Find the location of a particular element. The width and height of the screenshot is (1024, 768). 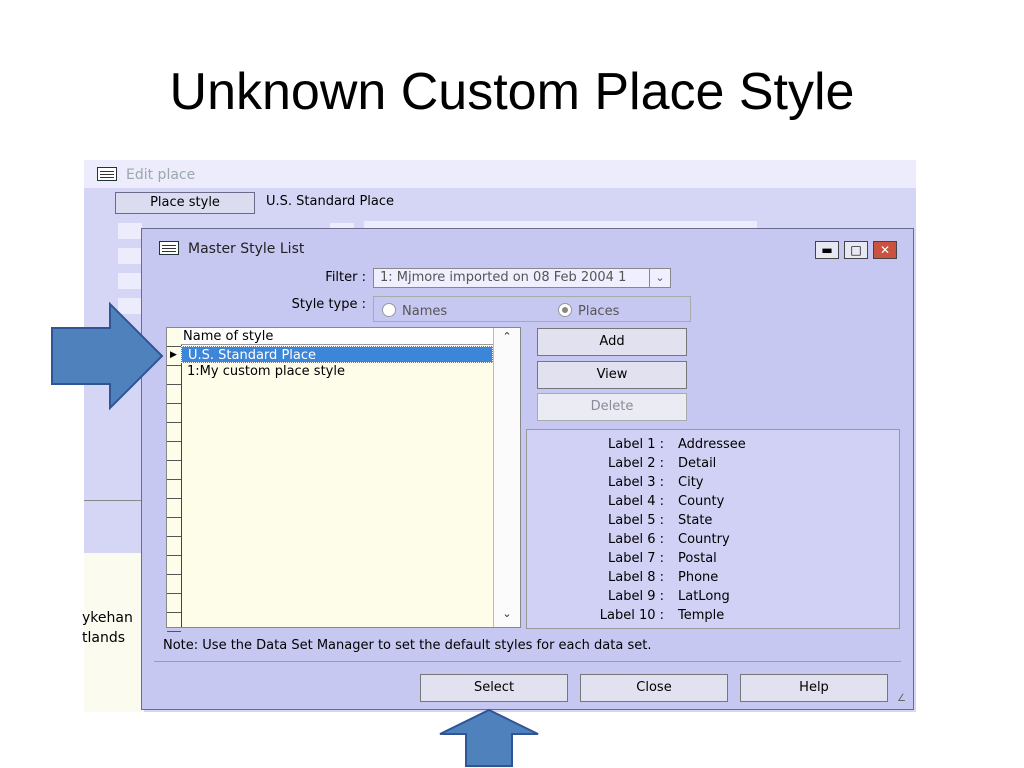

label-value: County is located at coordinates (701, 501).